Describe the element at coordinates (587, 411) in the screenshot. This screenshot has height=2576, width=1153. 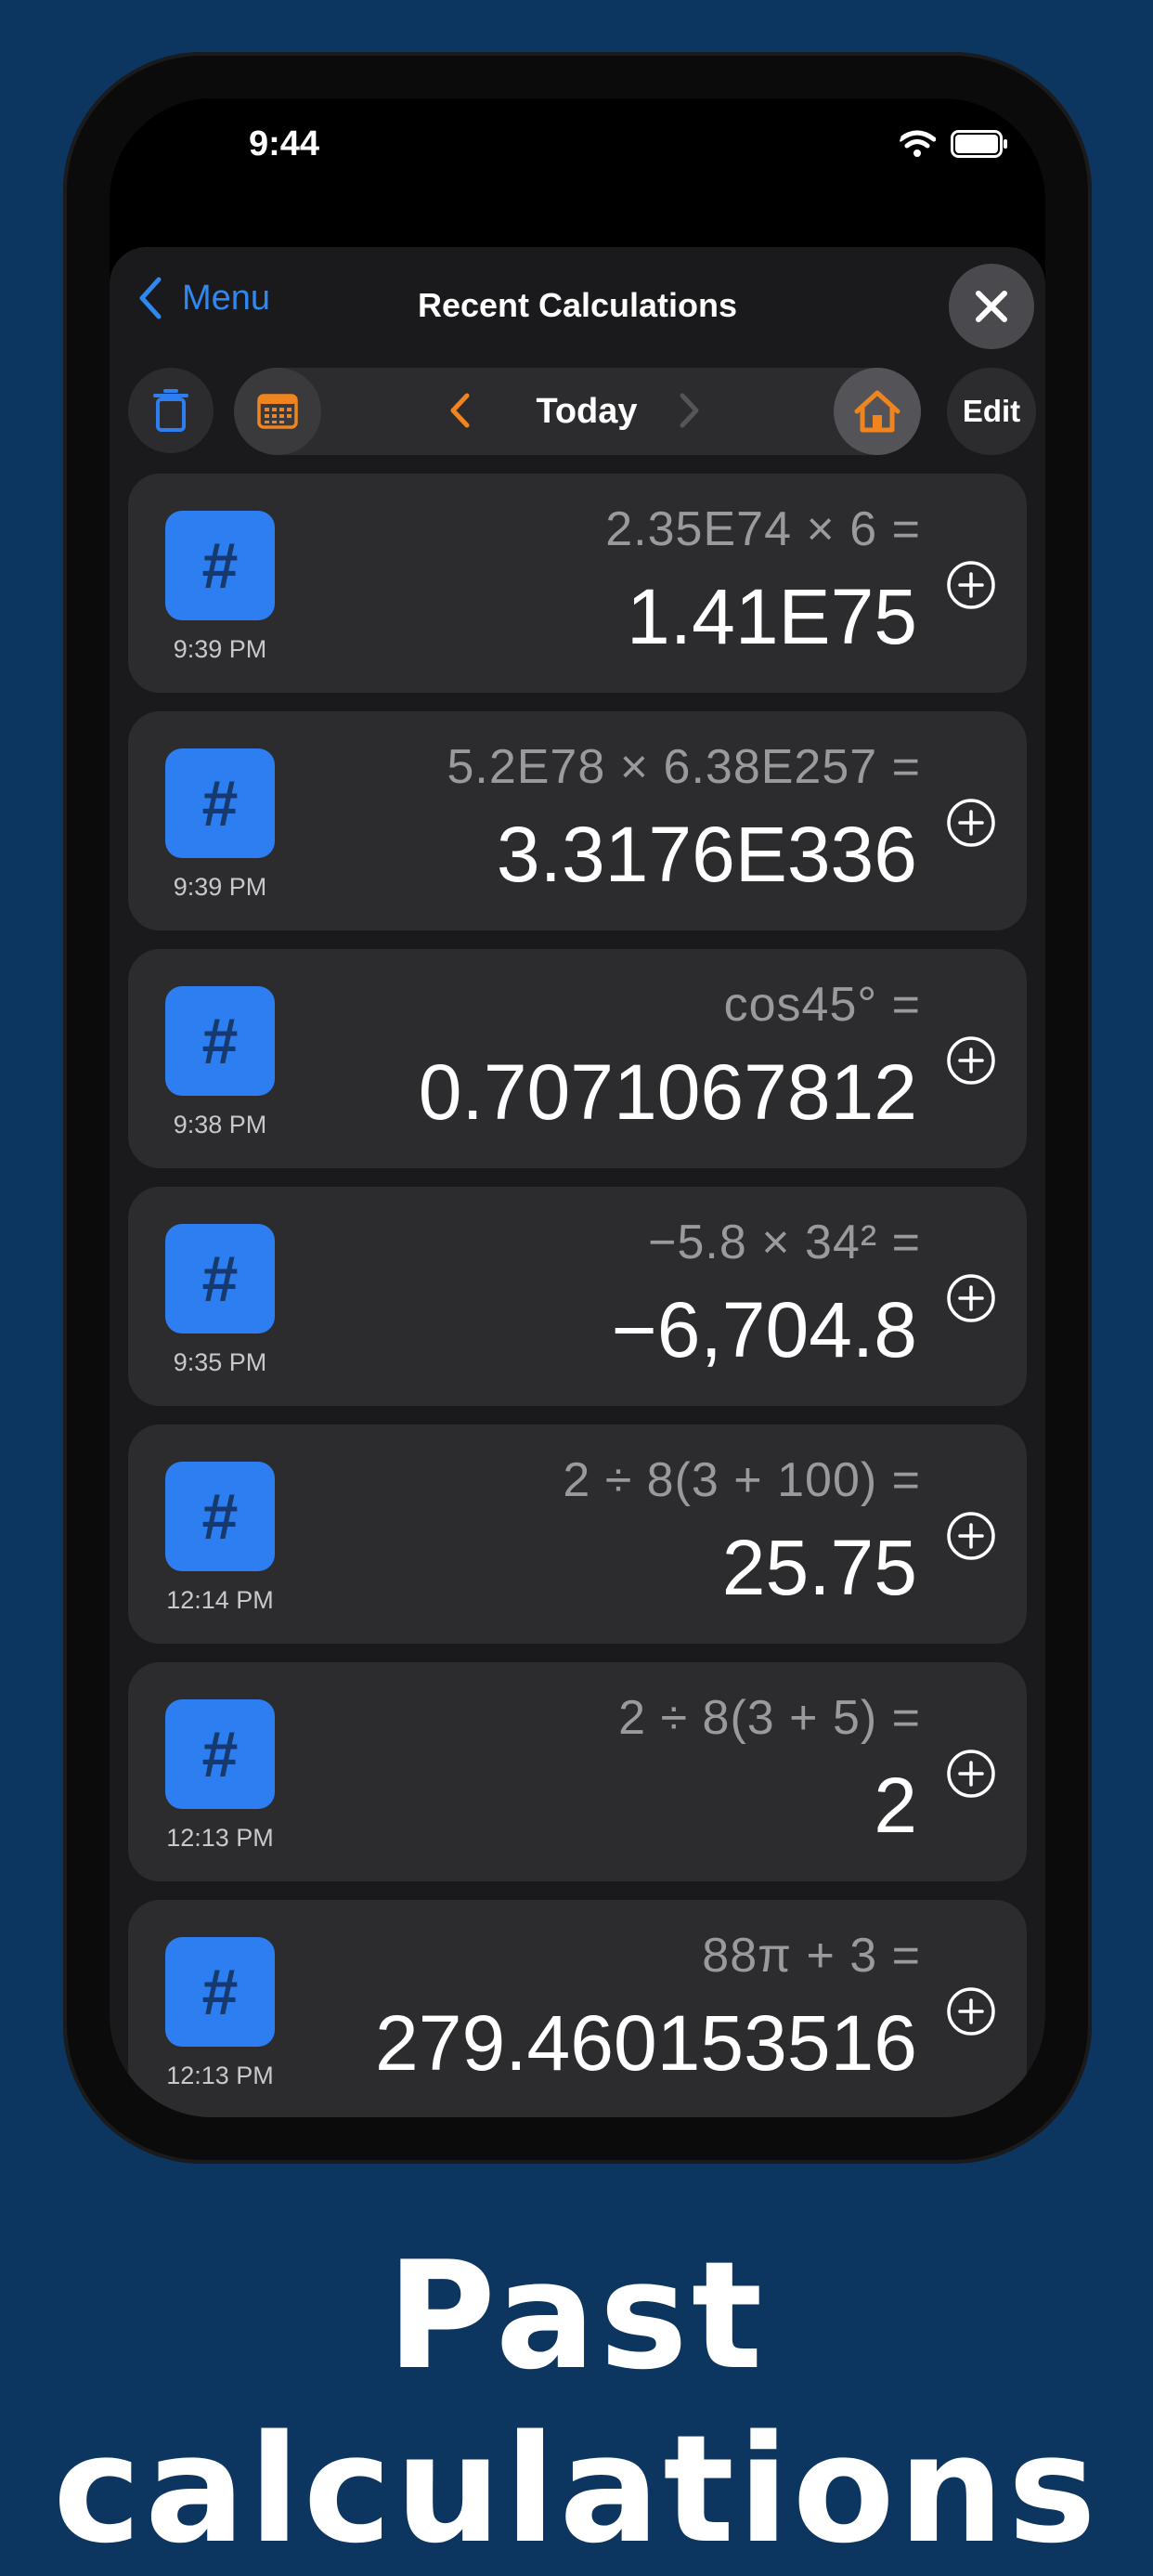
I see `date-label: Today` at that location.